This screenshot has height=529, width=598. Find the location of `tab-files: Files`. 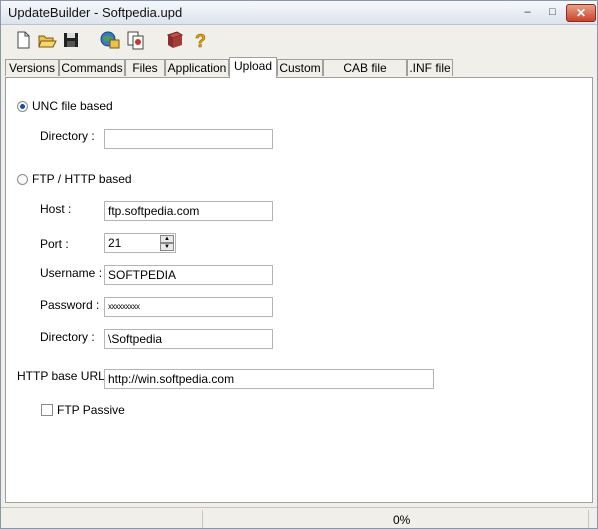

tab-files: Files is located at coordinates (145, 67).